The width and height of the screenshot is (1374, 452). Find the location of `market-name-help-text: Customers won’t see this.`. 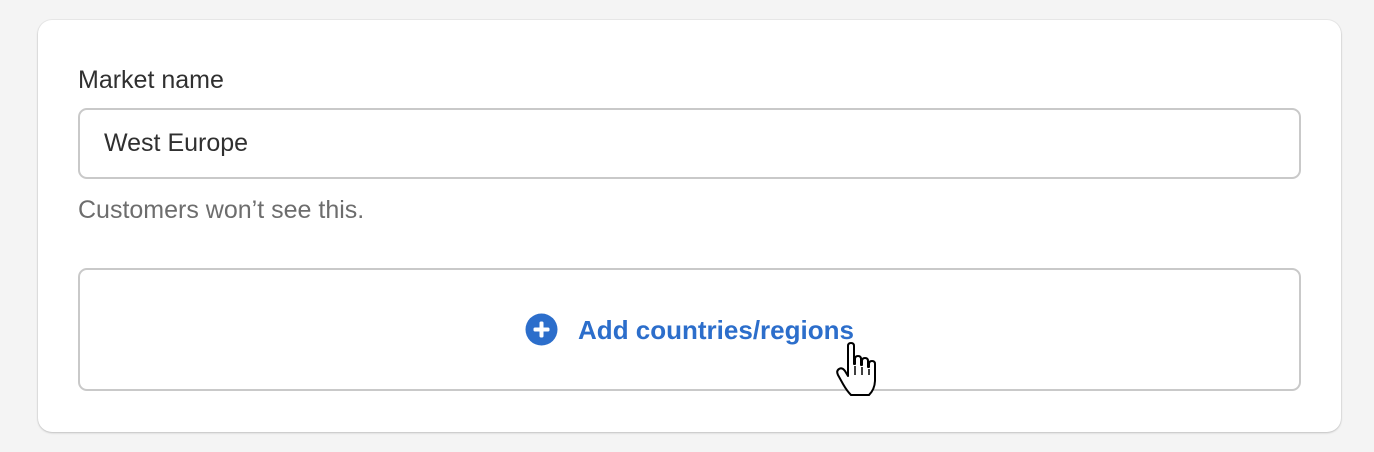

market-name-help-text: Customers won’t see this. is located at coordinates (221, 210).